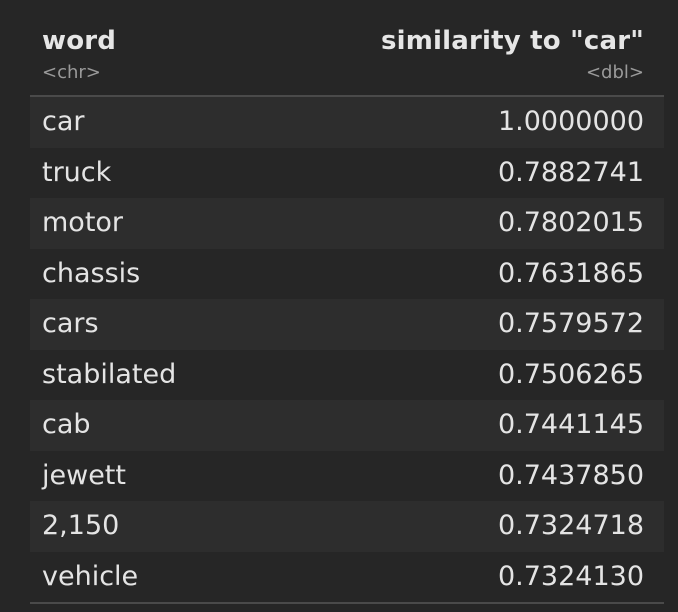  Describe the element at coordinates (570, 525) in the screenshot. I see `similarity-cell: 0.7324718` at that location.